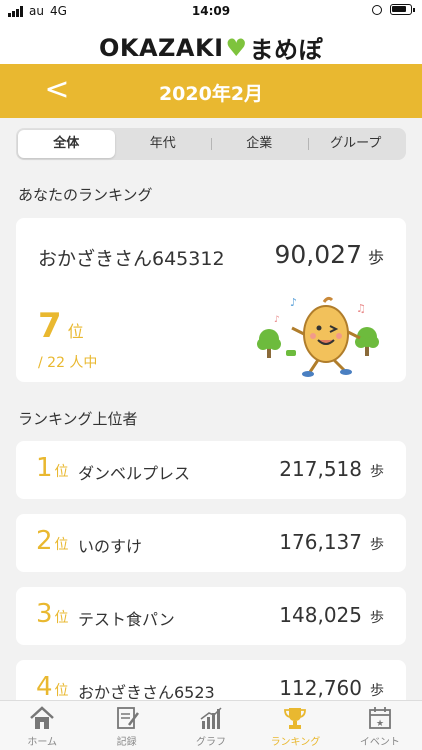  I want to click on tabbar-ranking: ランキング, so click(295, 725).